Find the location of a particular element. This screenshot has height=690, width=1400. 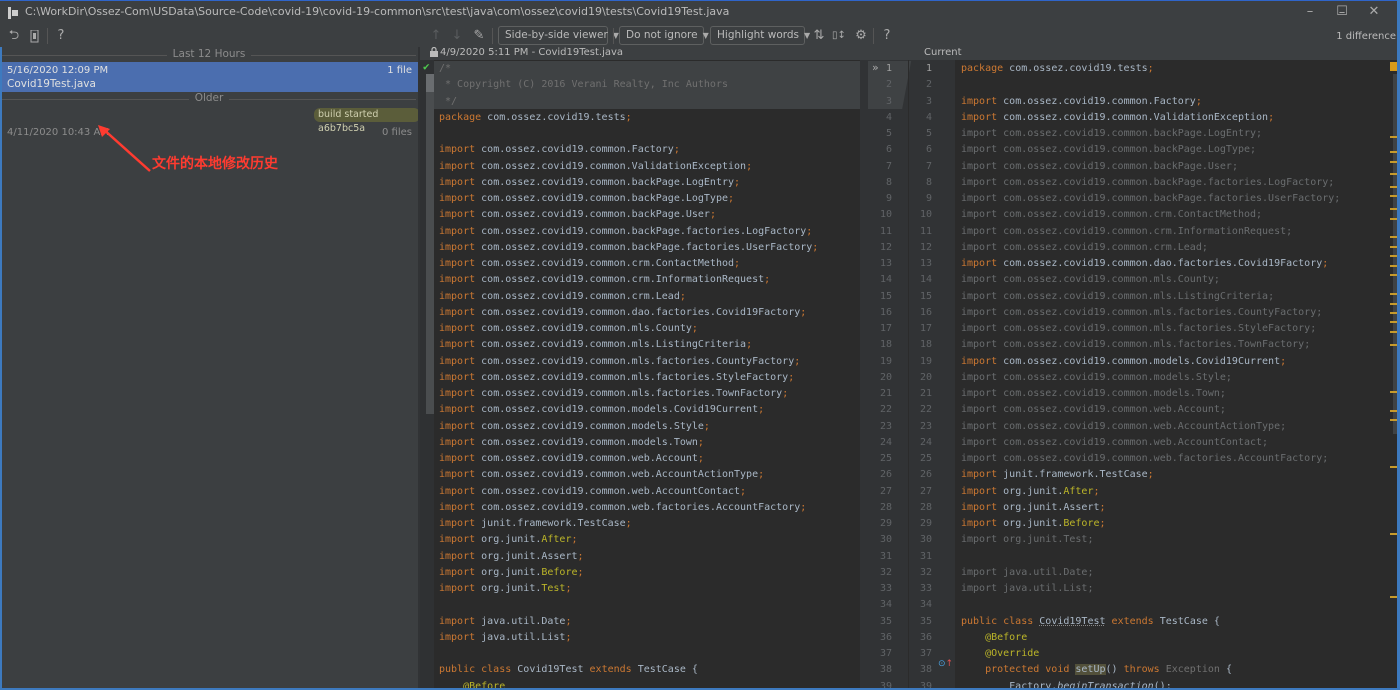

override-method-icon: ⊙↑ is located at coordinates (945, 664).